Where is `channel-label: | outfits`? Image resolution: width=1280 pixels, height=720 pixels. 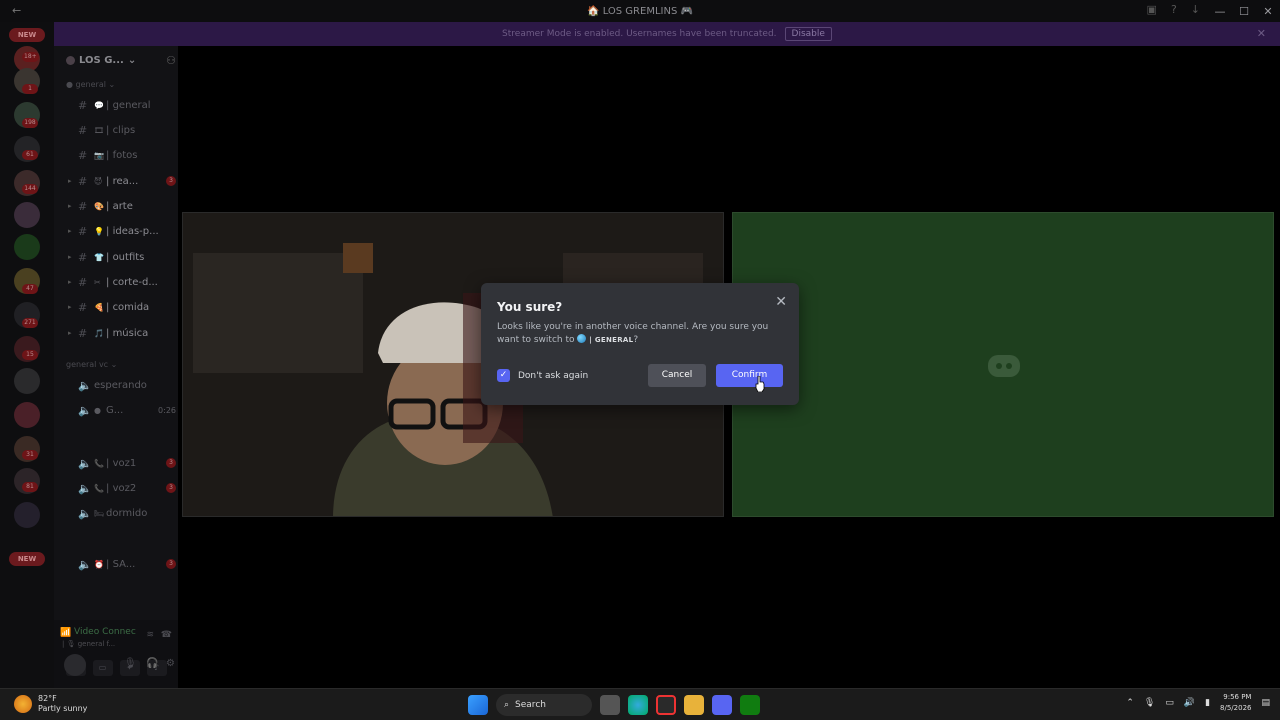
channel-label: | outfits is located at coordinates (125, 257).